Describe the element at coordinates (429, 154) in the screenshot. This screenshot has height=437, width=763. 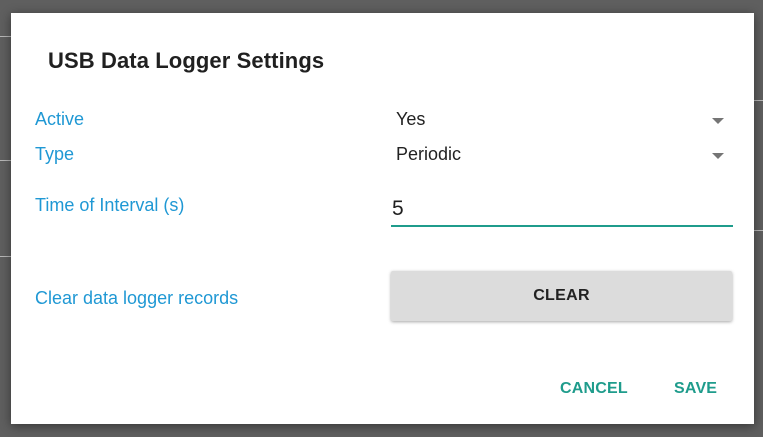
I see `type-value: Periodic` at that location.